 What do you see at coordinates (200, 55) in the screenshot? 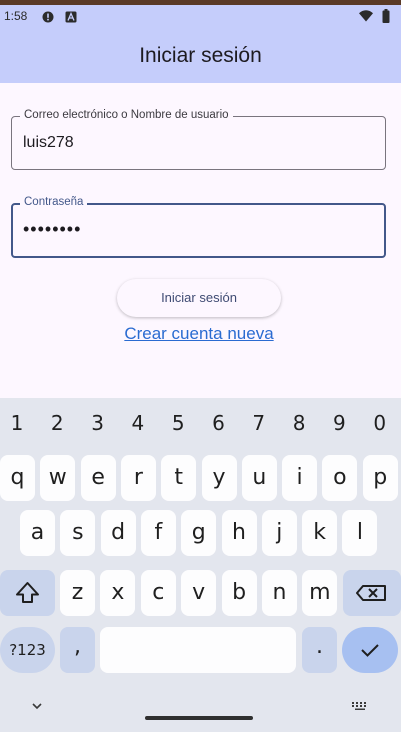
I see `page-title: Iniciar sesión` at bounding box center [200, 55].